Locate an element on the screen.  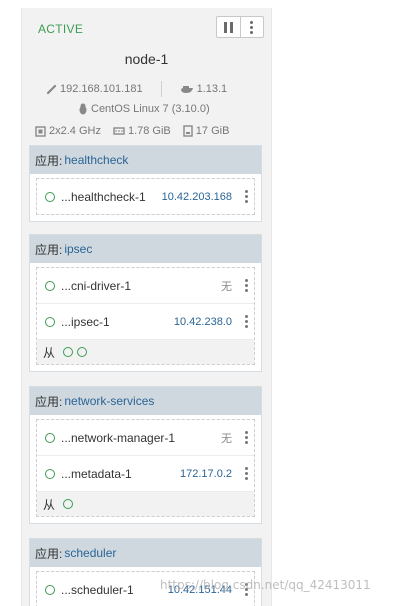
host-info-row-os: CentOS Linux 7 (3.10.0) is located at coordinates (144, 109).